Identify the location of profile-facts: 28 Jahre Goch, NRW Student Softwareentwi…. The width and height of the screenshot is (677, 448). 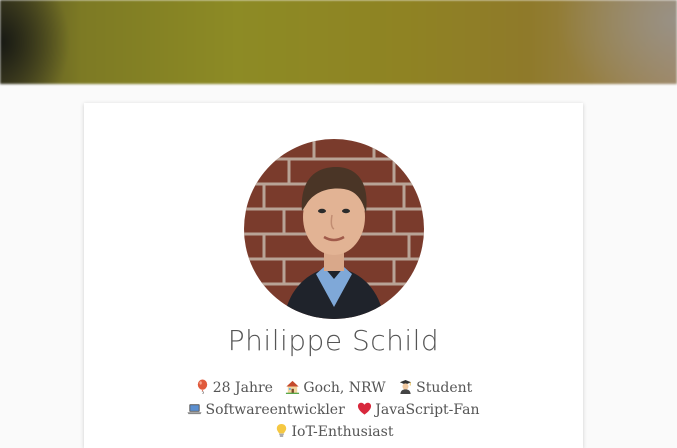
(333, 410).